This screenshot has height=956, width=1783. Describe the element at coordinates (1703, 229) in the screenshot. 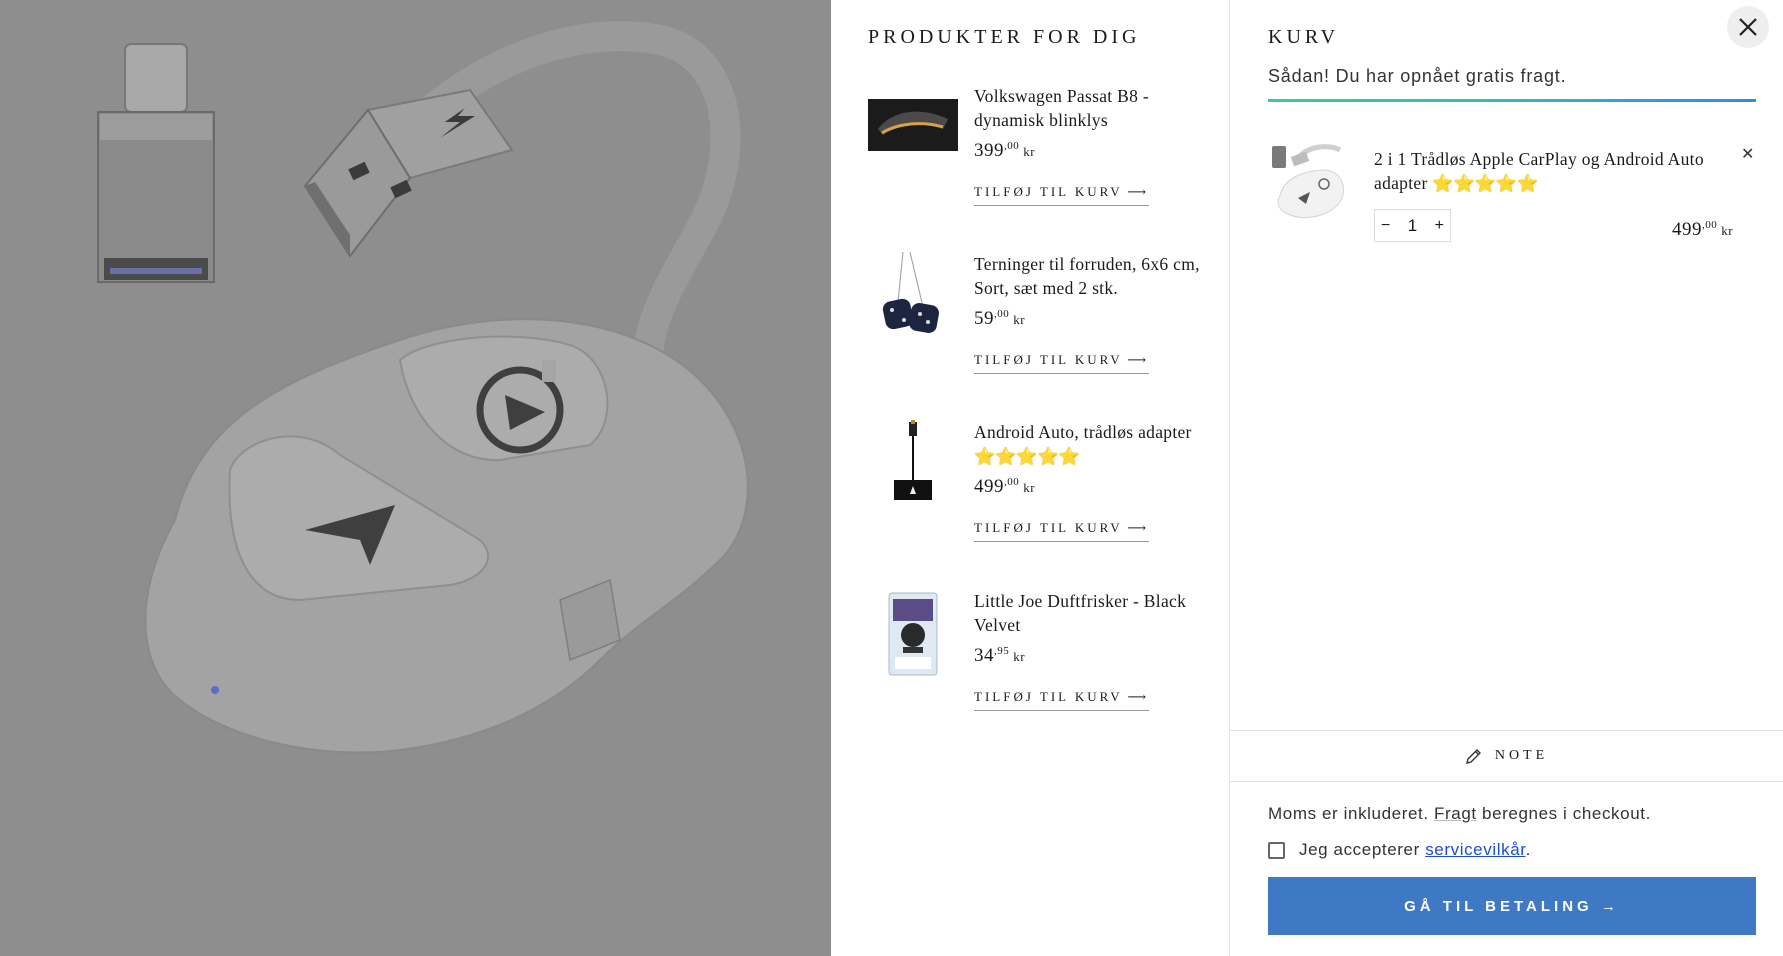

I see `cart-item-price: 499,00 kr` at that location.